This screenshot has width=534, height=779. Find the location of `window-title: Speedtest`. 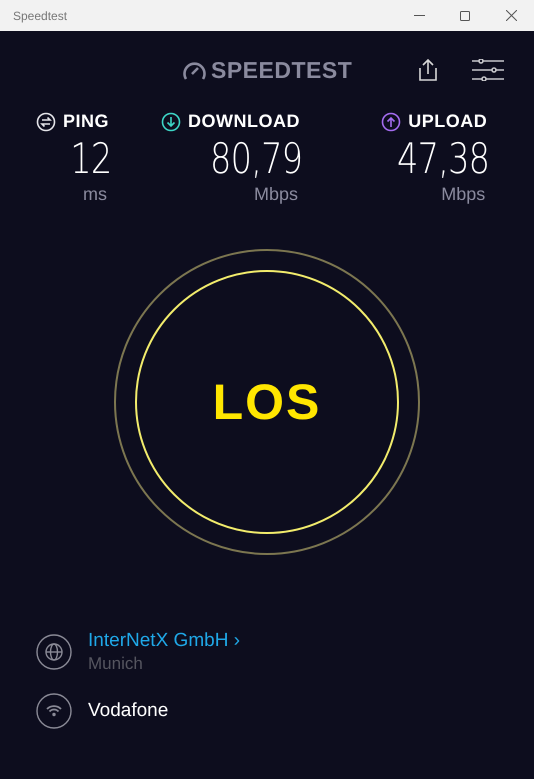

window-title: Speedtest is located at coordinates (40, 16).